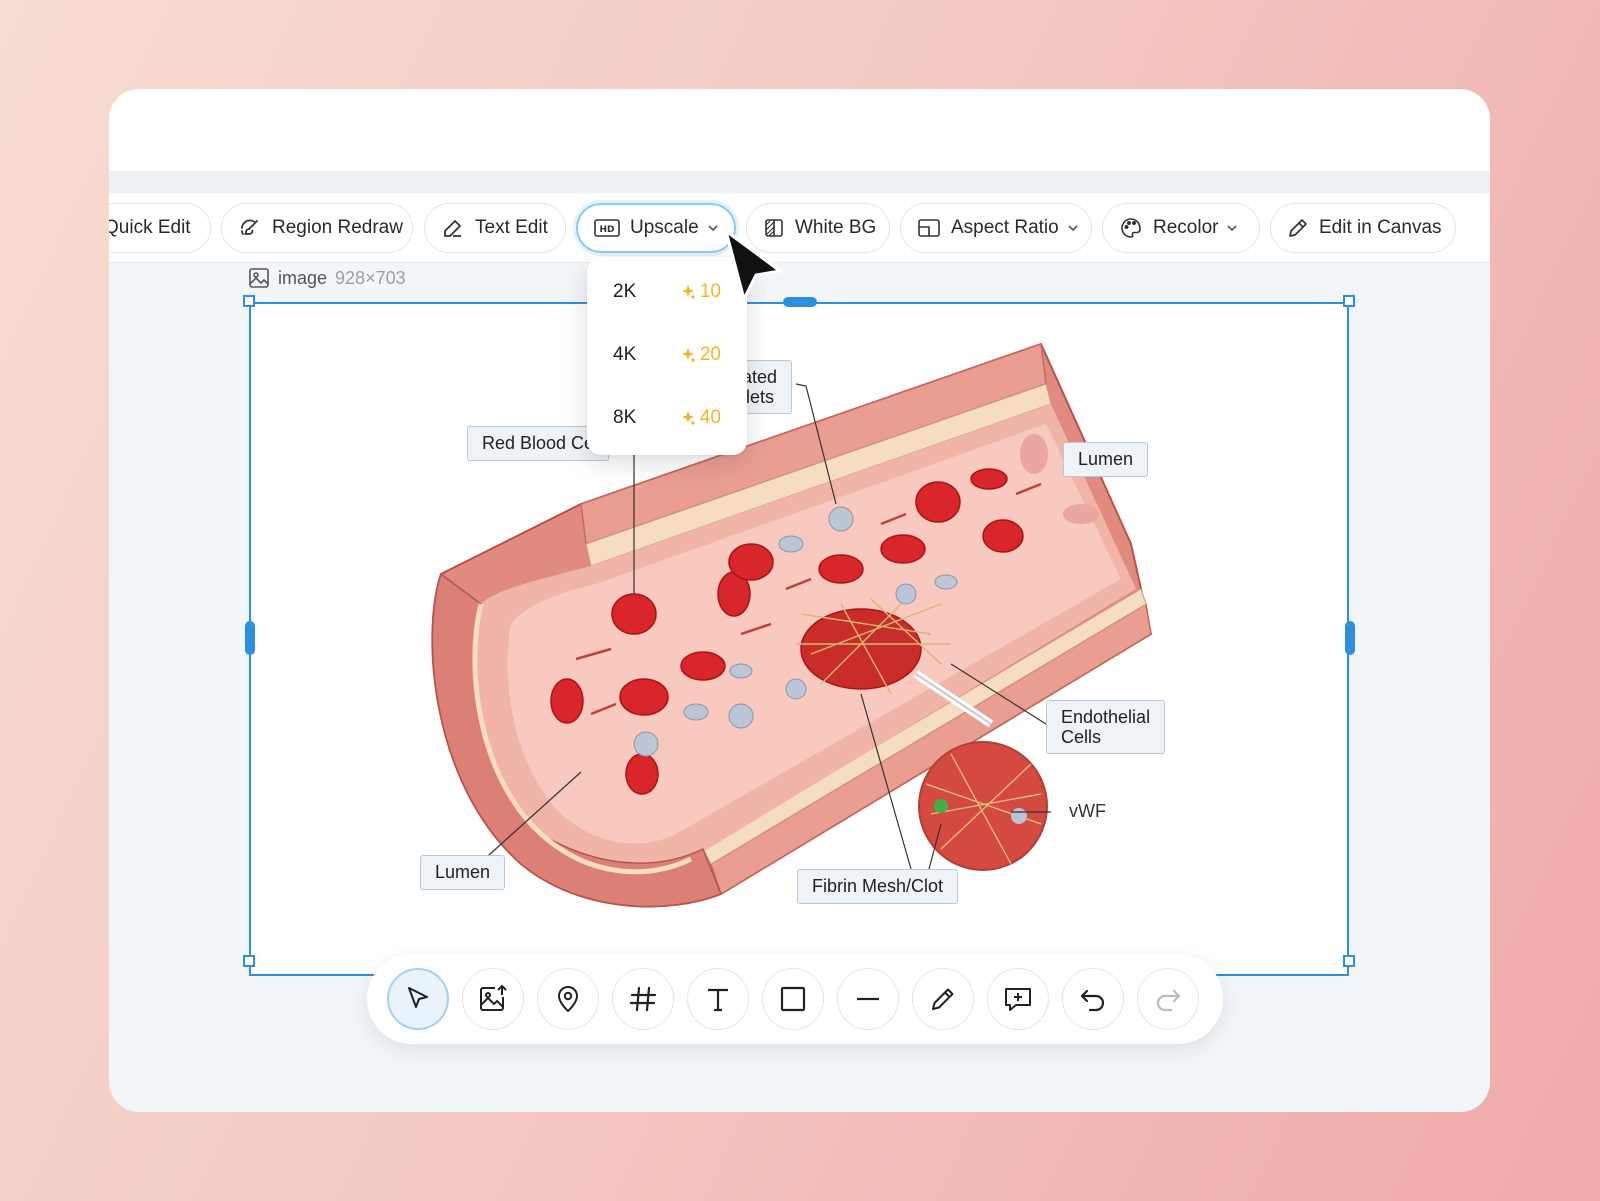 The width and height of the screenshot is (1600, 1201). I want to click on upscale-option-cost-value: 40, so click(710, 417).